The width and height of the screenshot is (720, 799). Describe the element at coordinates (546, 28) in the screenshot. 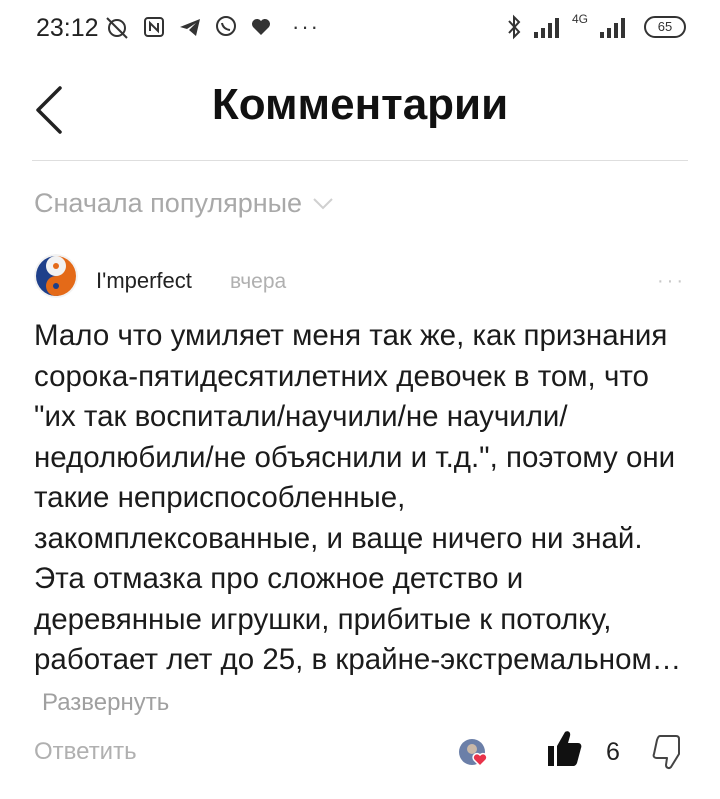

I see `signal-icon` at that location.